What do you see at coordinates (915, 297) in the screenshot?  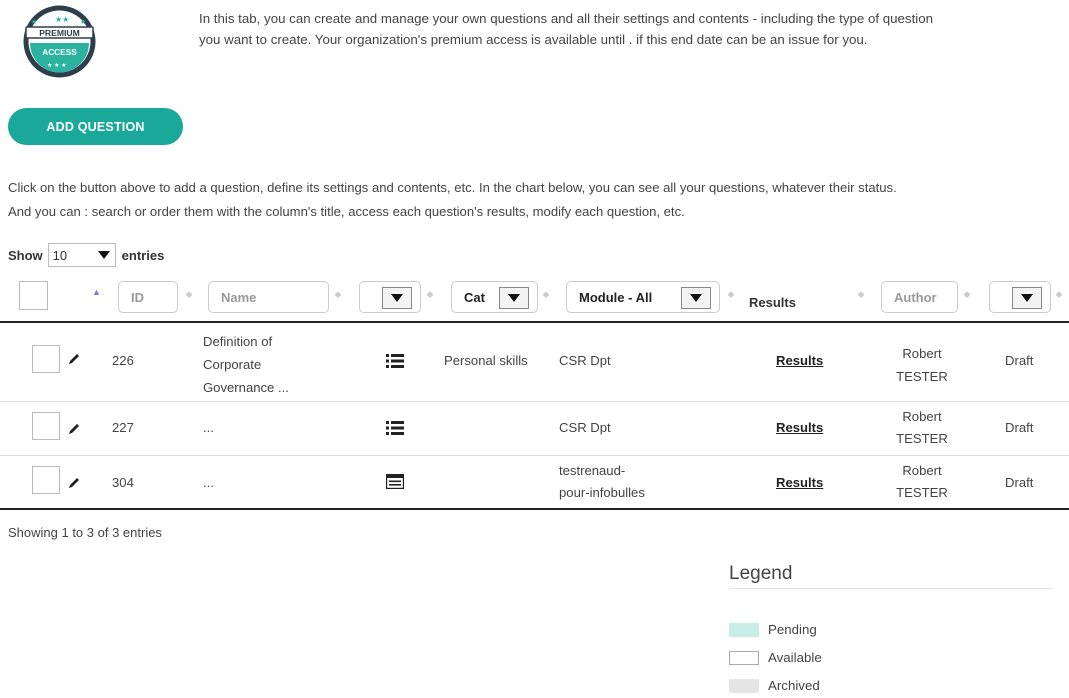 I see `author-filter-placeholder: Author` at bounding box center [915, 297].